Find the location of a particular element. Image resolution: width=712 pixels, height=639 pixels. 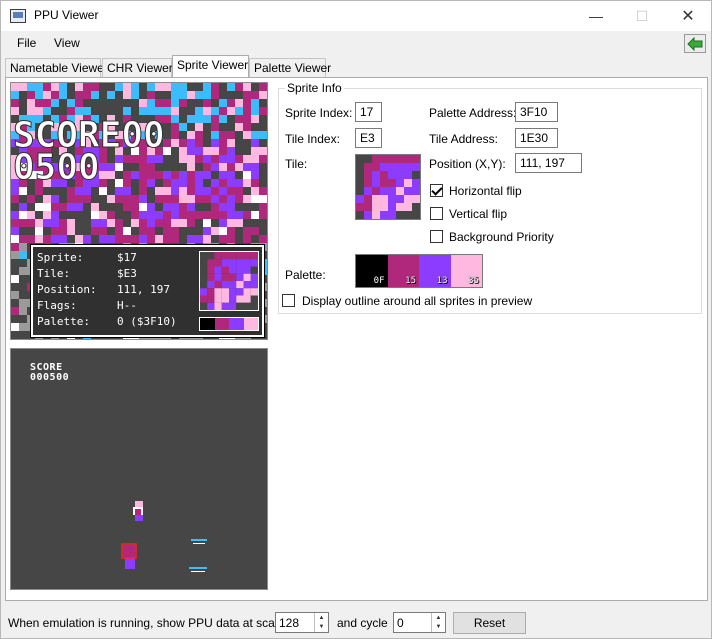

close-icon: ✕ is located at coordinates (688, 16).